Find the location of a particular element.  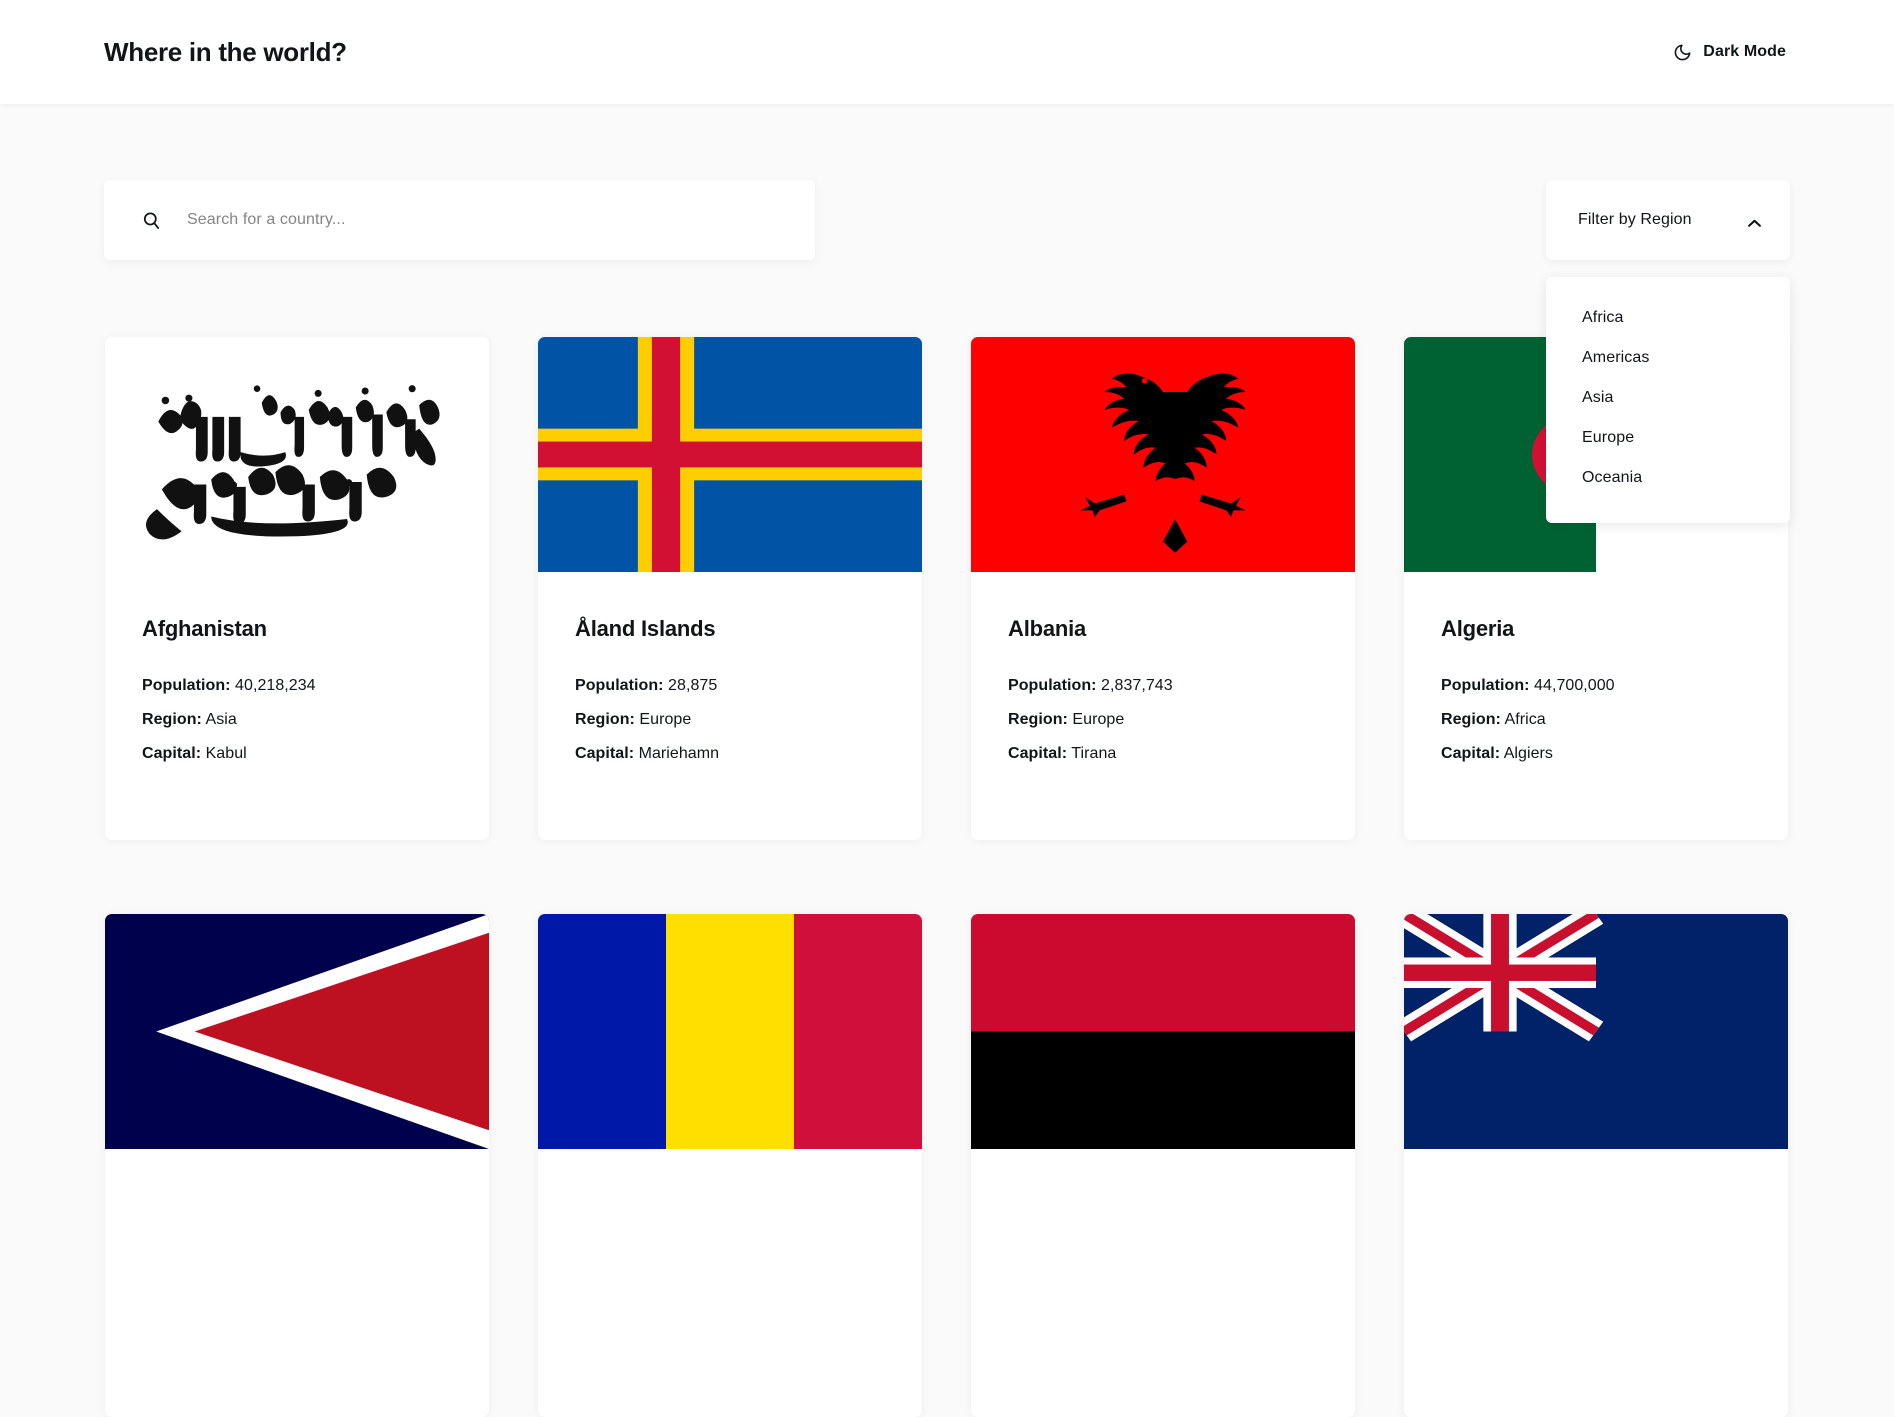

population-value: 2,837,743 is located at coordinates (1137, 686).